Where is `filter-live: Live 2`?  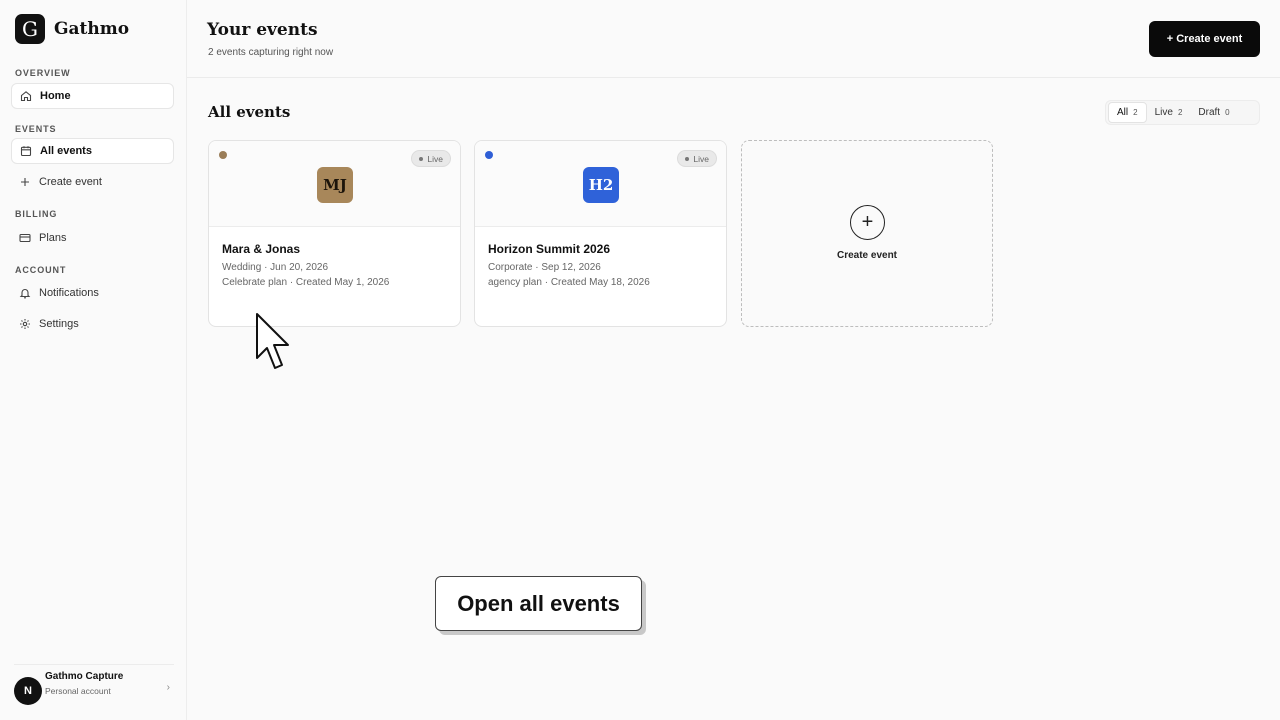
filter-live: Live 2 is located at coordinates (1169, 112).